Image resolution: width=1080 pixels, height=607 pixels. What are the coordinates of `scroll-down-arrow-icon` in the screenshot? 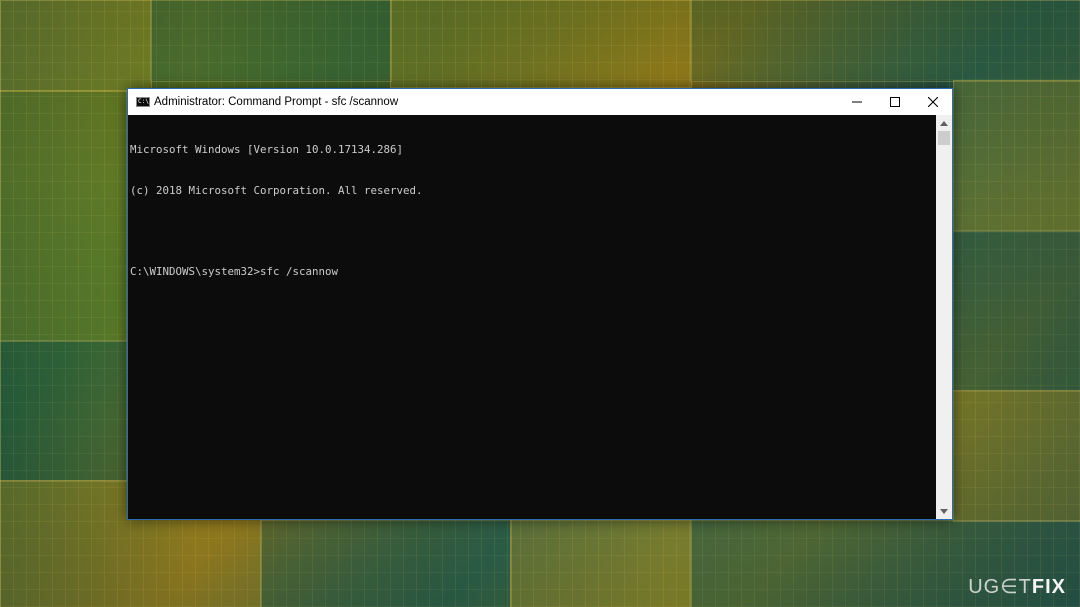 It's located at (944, 511).